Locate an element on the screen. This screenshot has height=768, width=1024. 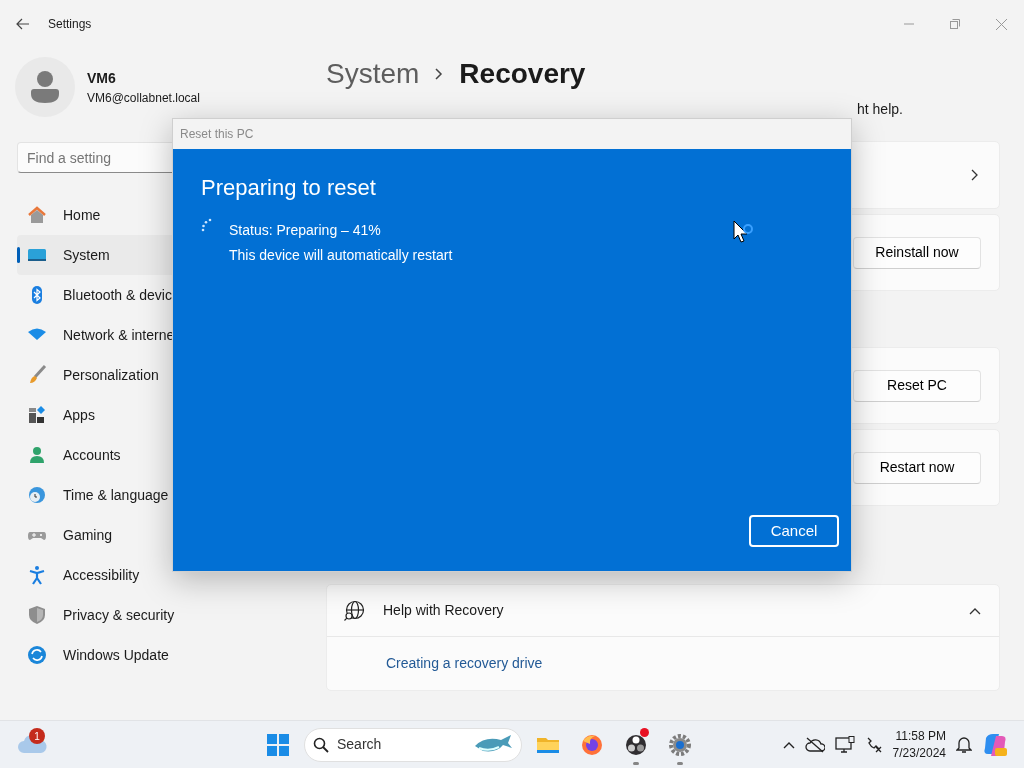
start-icon is located at coordinates (278, 744).